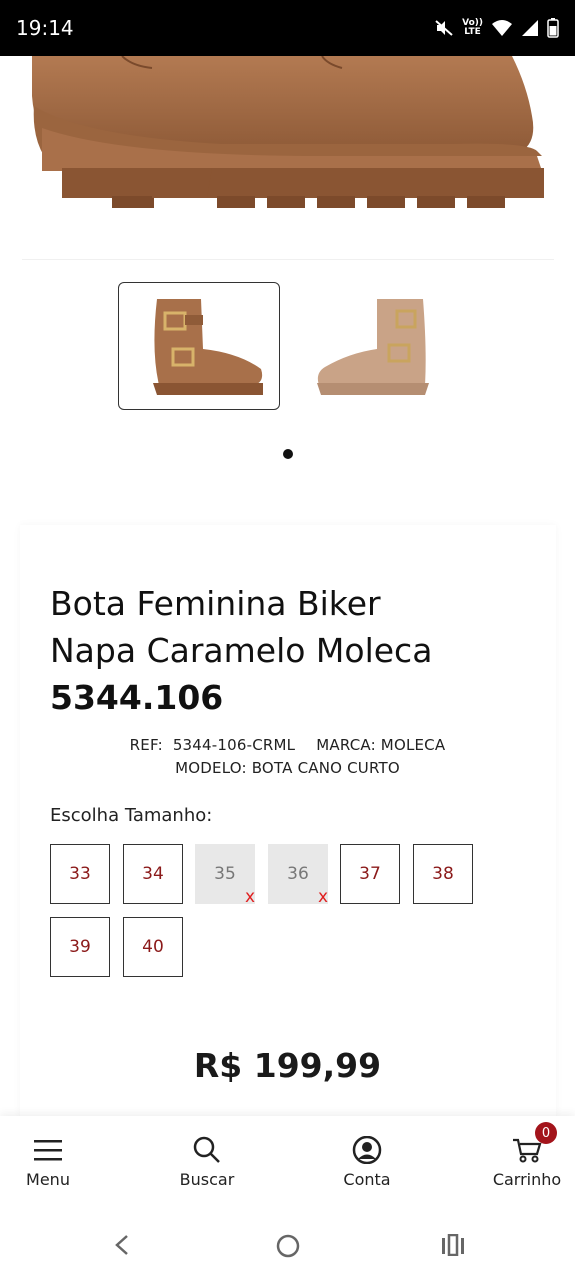 The image size is (575, 1280). Describe the element at coordinates (287, 768) in the screenshot. I see `model-info: MODELO: BOTA CANO CURTO` at that location.